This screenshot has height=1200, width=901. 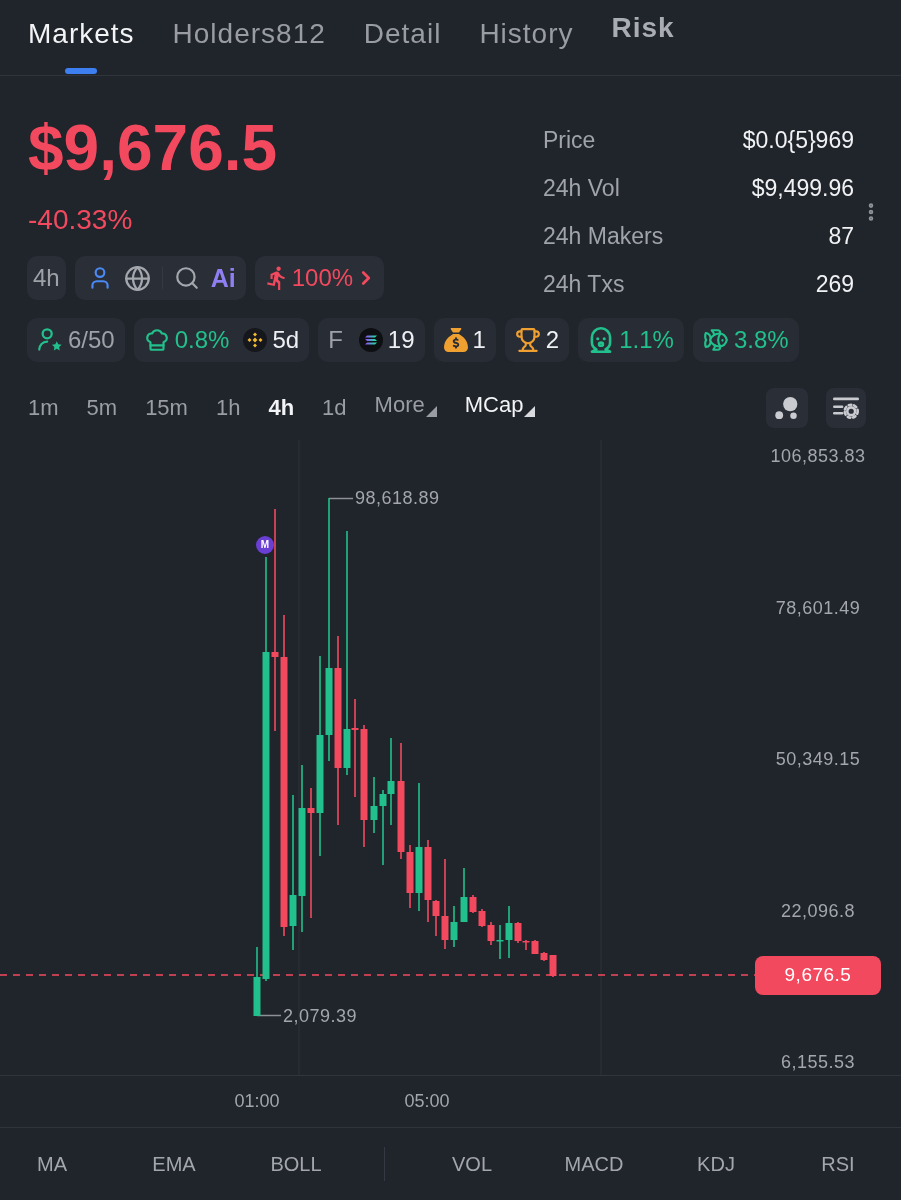 I want to click on tab: History, so click(x=526, y=34).